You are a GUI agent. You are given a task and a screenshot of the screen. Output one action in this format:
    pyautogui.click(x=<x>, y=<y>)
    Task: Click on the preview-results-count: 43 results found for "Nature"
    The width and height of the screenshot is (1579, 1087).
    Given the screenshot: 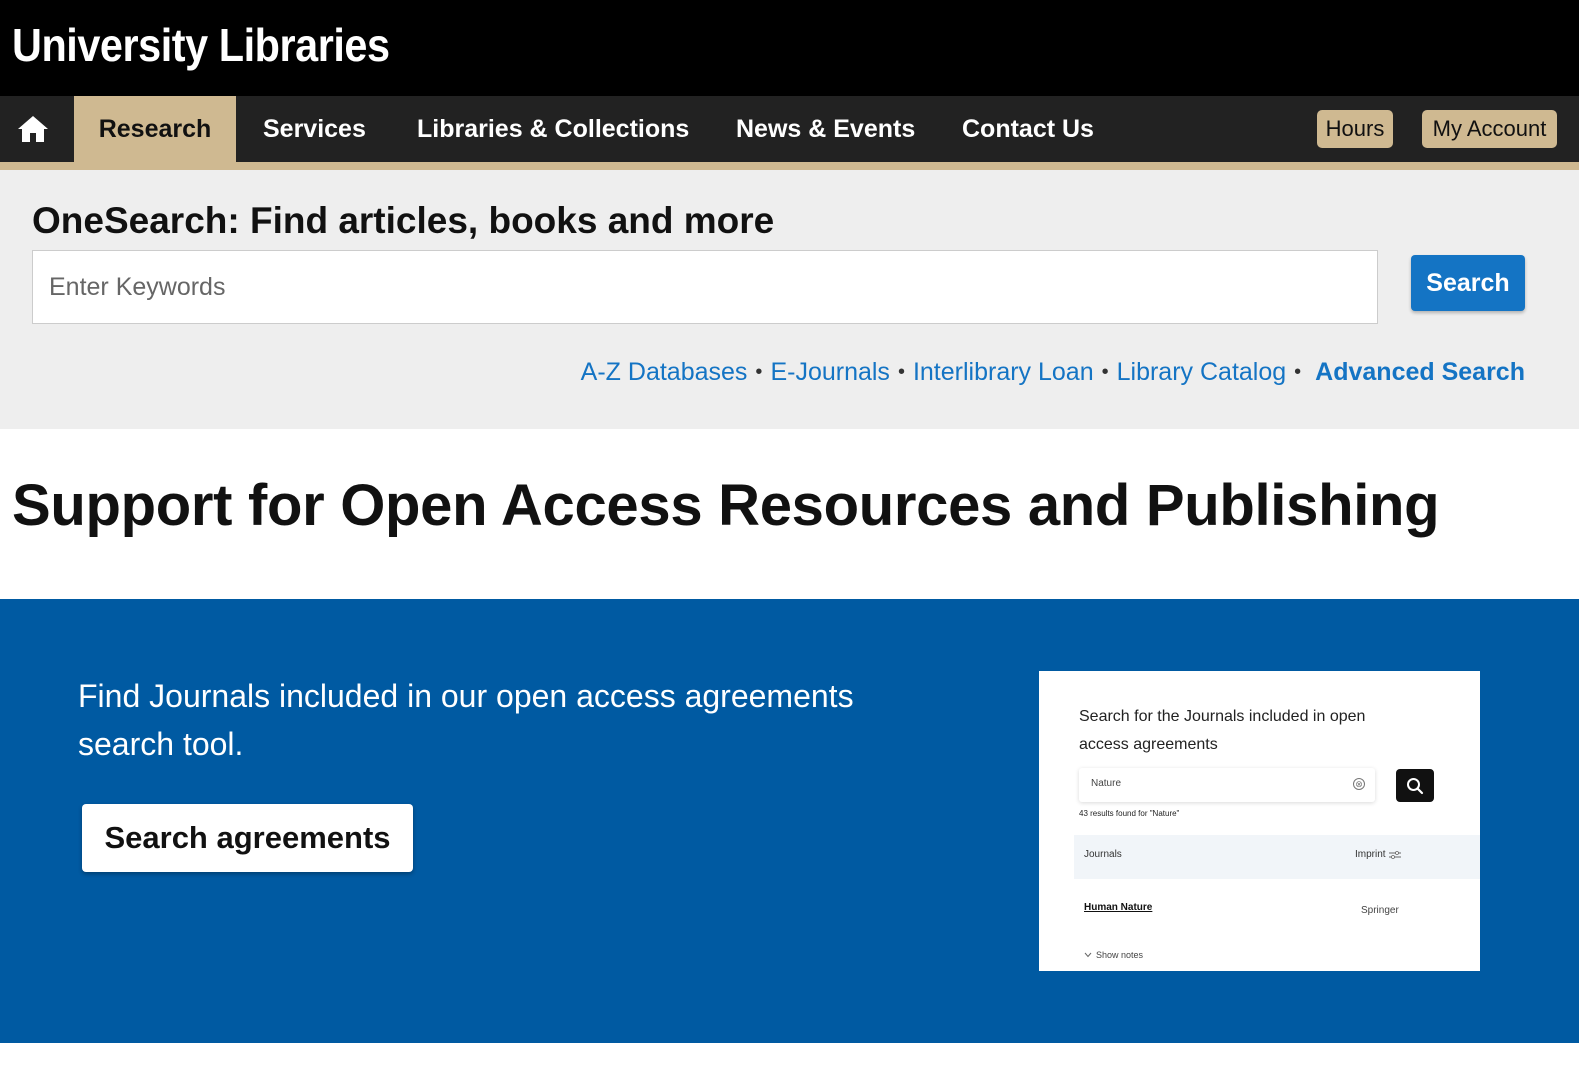 What is the action you would take?
    pyautogui.click(x=1129, y=813)
    